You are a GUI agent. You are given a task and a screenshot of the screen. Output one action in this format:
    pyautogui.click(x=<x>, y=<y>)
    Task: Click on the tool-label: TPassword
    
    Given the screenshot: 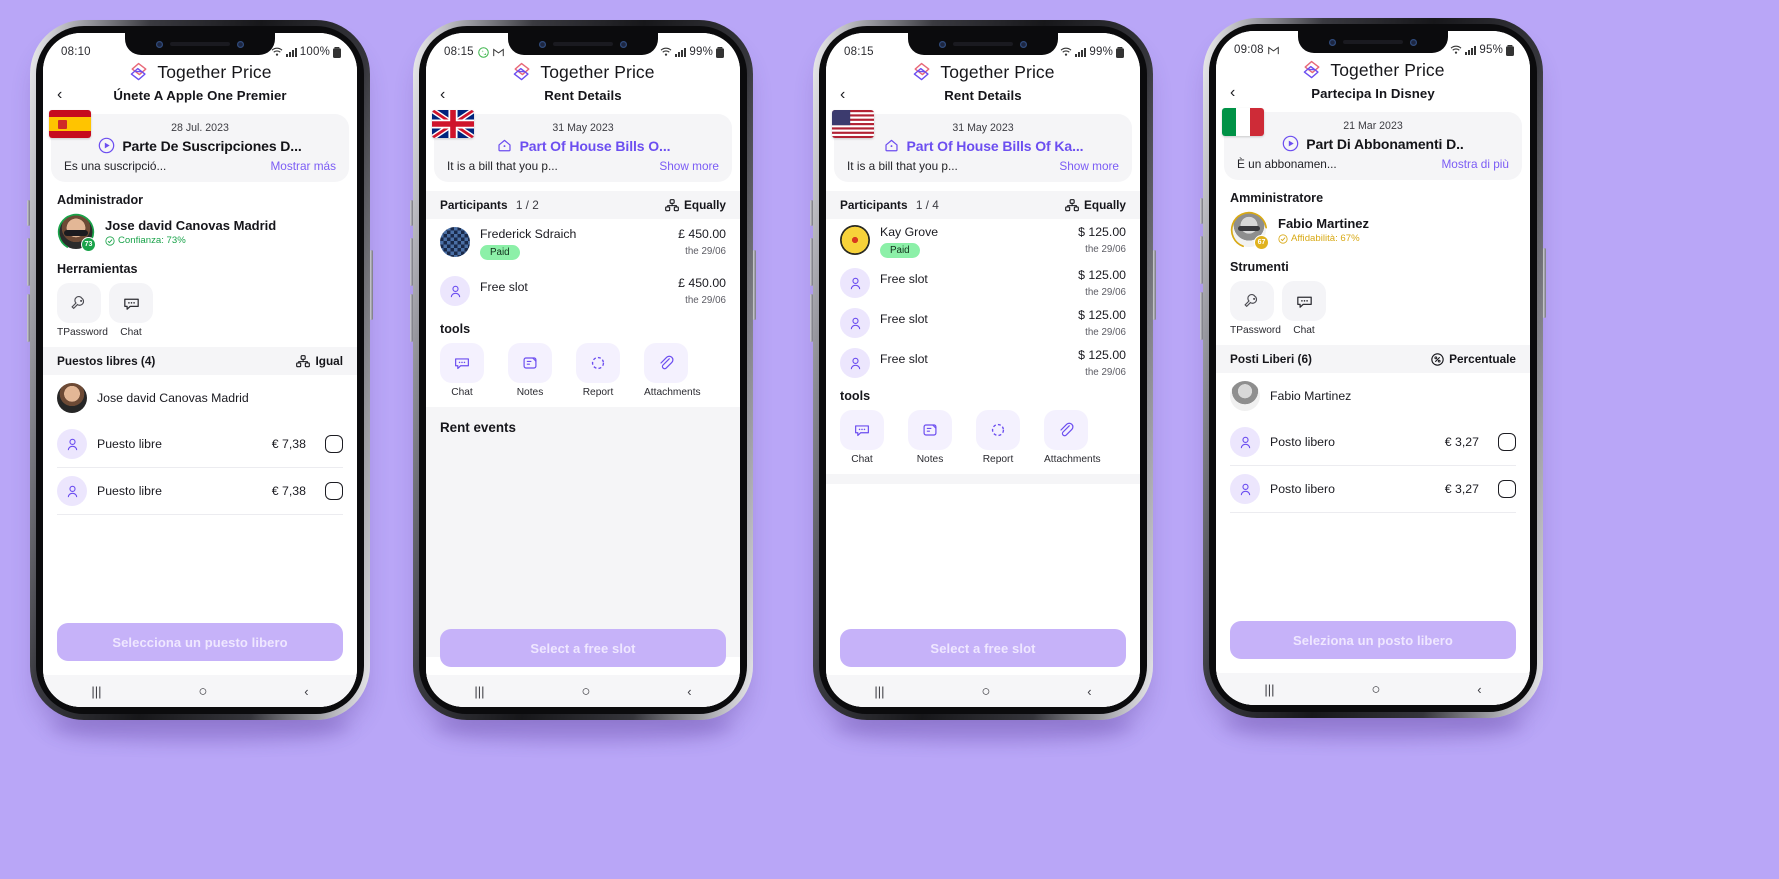 What is the action you would take?
    pyautogui.click(x=82, y=332)
    